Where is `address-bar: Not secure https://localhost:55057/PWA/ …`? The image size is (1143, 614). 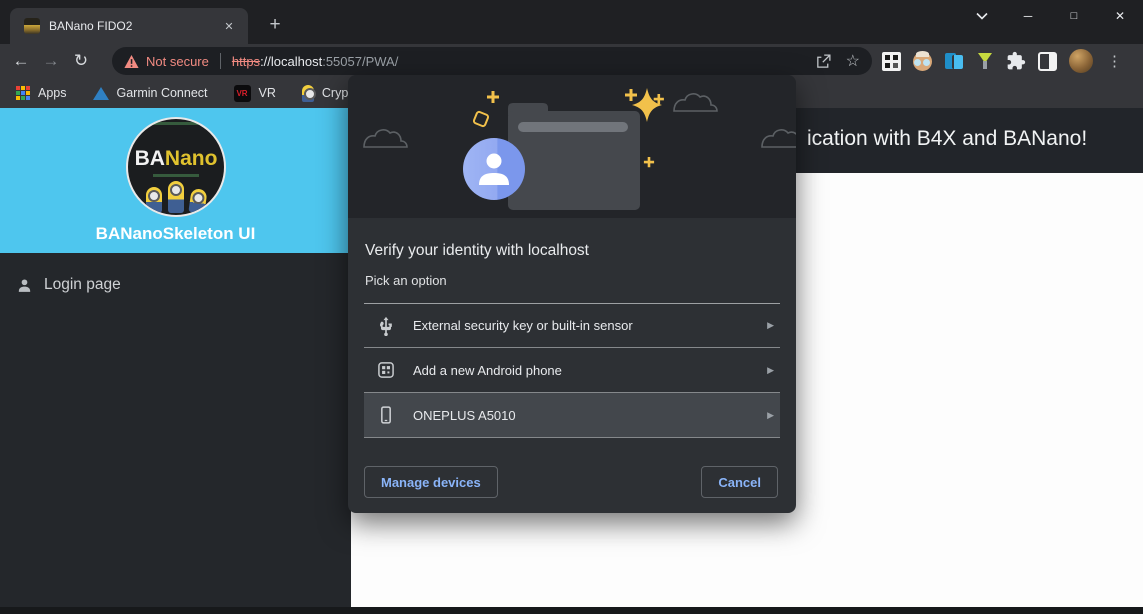
address-bar: Not secure https://localhost:55057/PWA/ … is located at coordinates (492, 61).